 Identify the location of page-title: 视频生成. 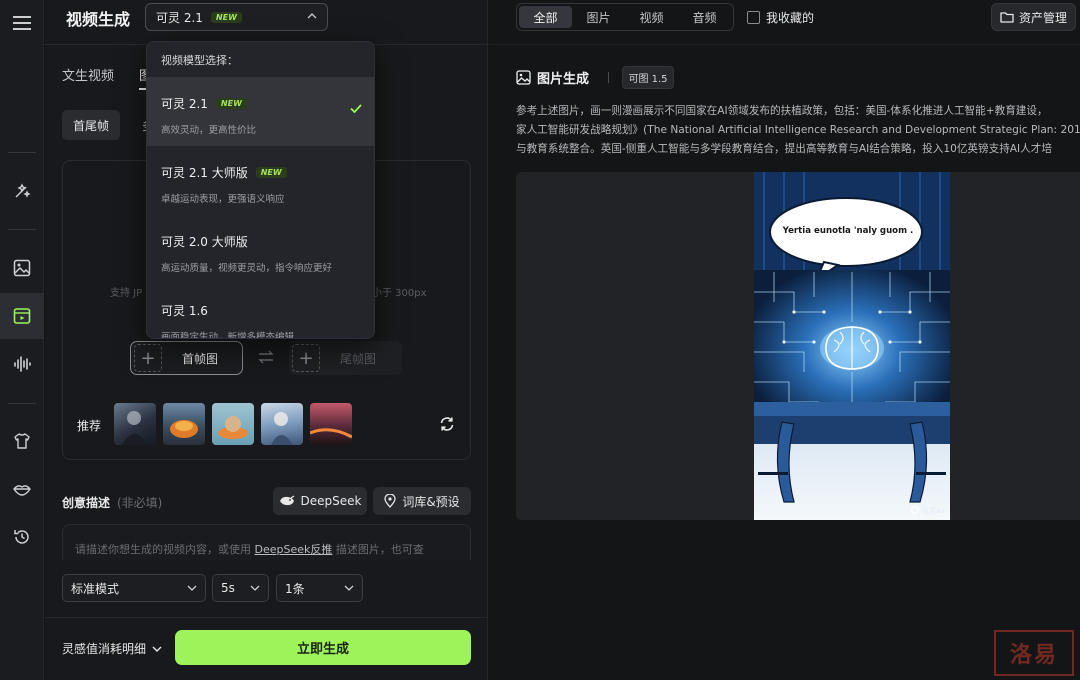
(98, 19).